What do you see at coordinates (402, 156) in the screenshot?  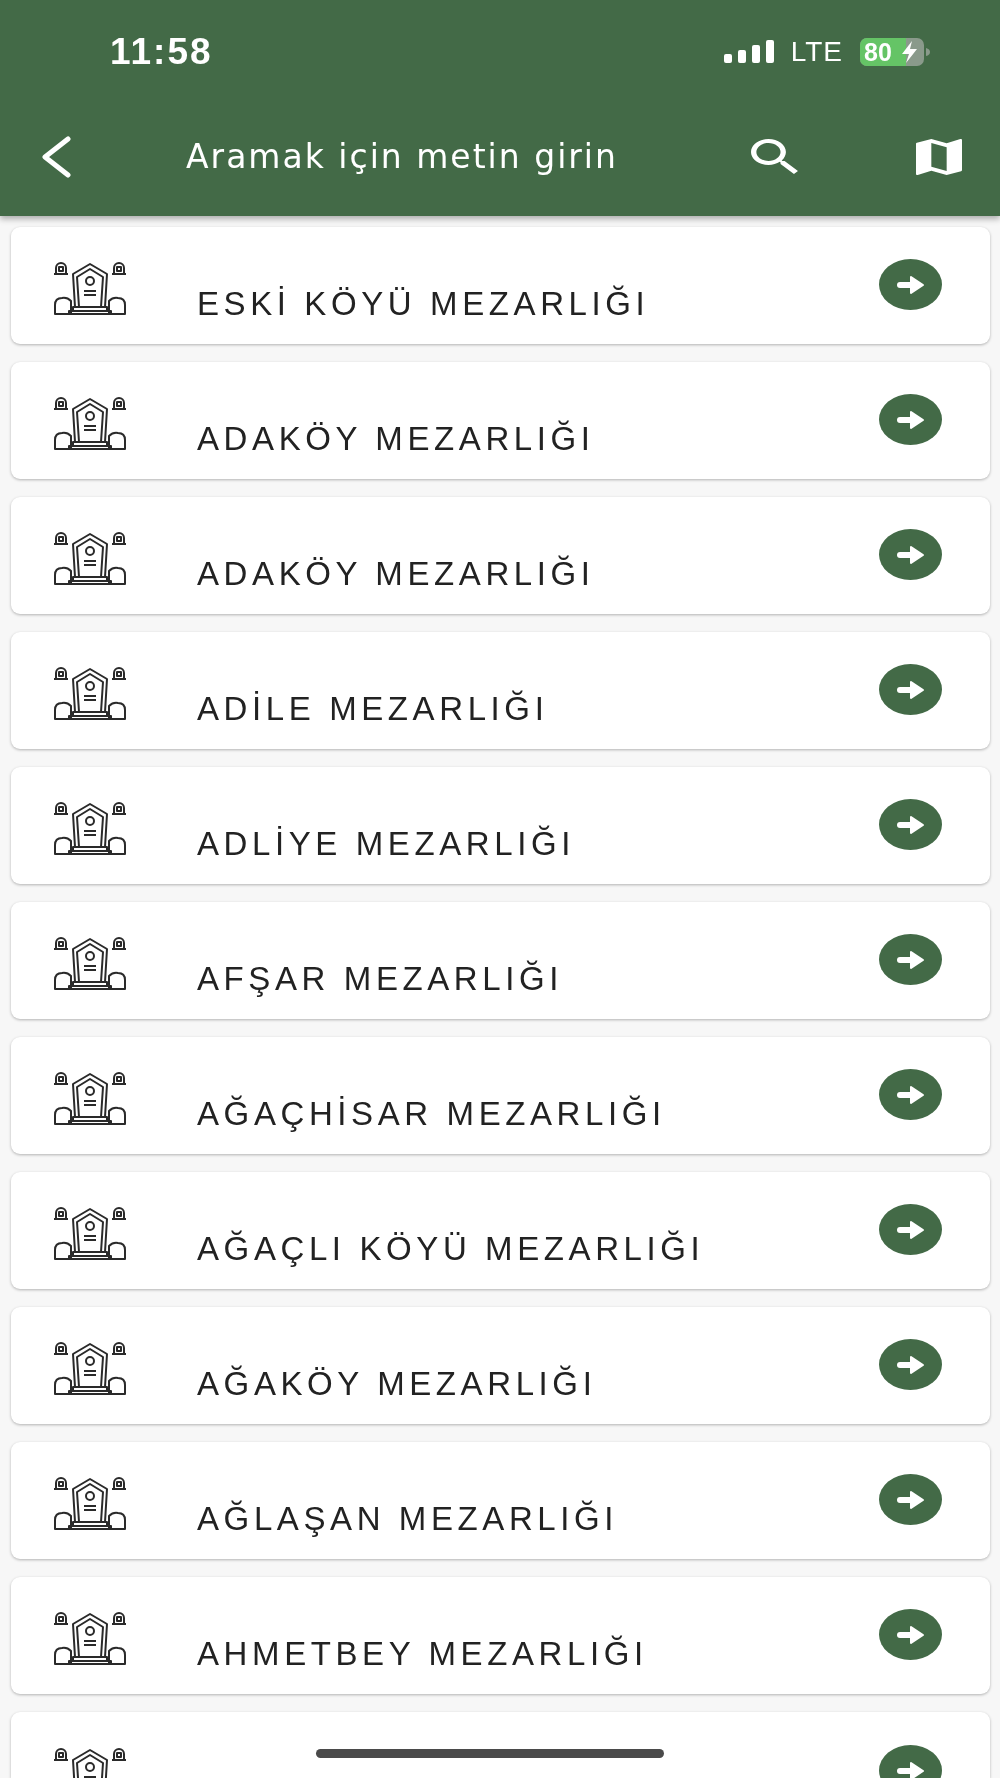 I see `search-hint-title: Aramak için metin girin` at bounding box center [402, 156].